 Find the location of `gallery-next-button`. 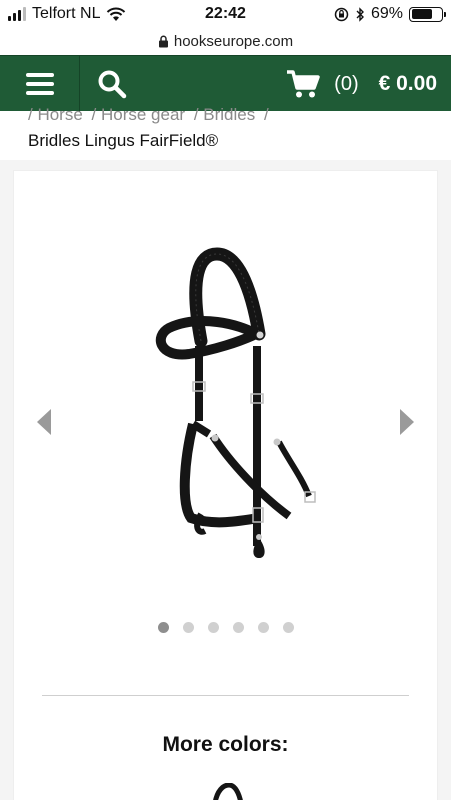

gallery-next-button is located at coordinates (407, 422).